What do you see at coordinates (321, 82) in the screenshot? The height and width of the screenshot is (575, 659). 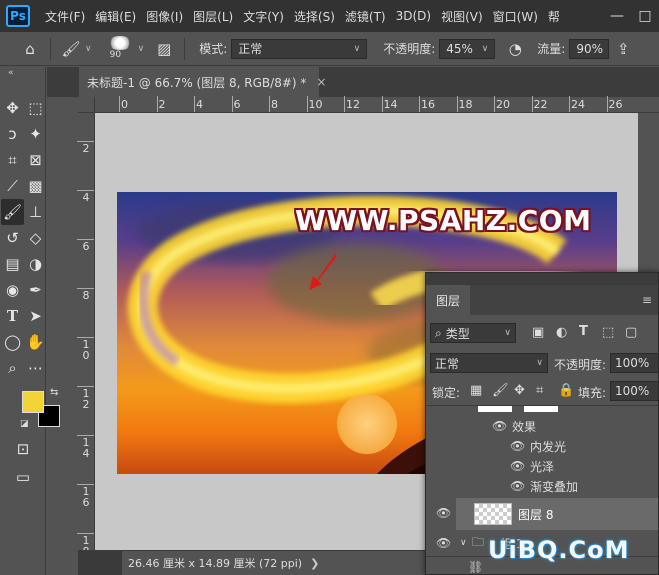 I see `close-icon: ×` at bounding box center [321, 82].